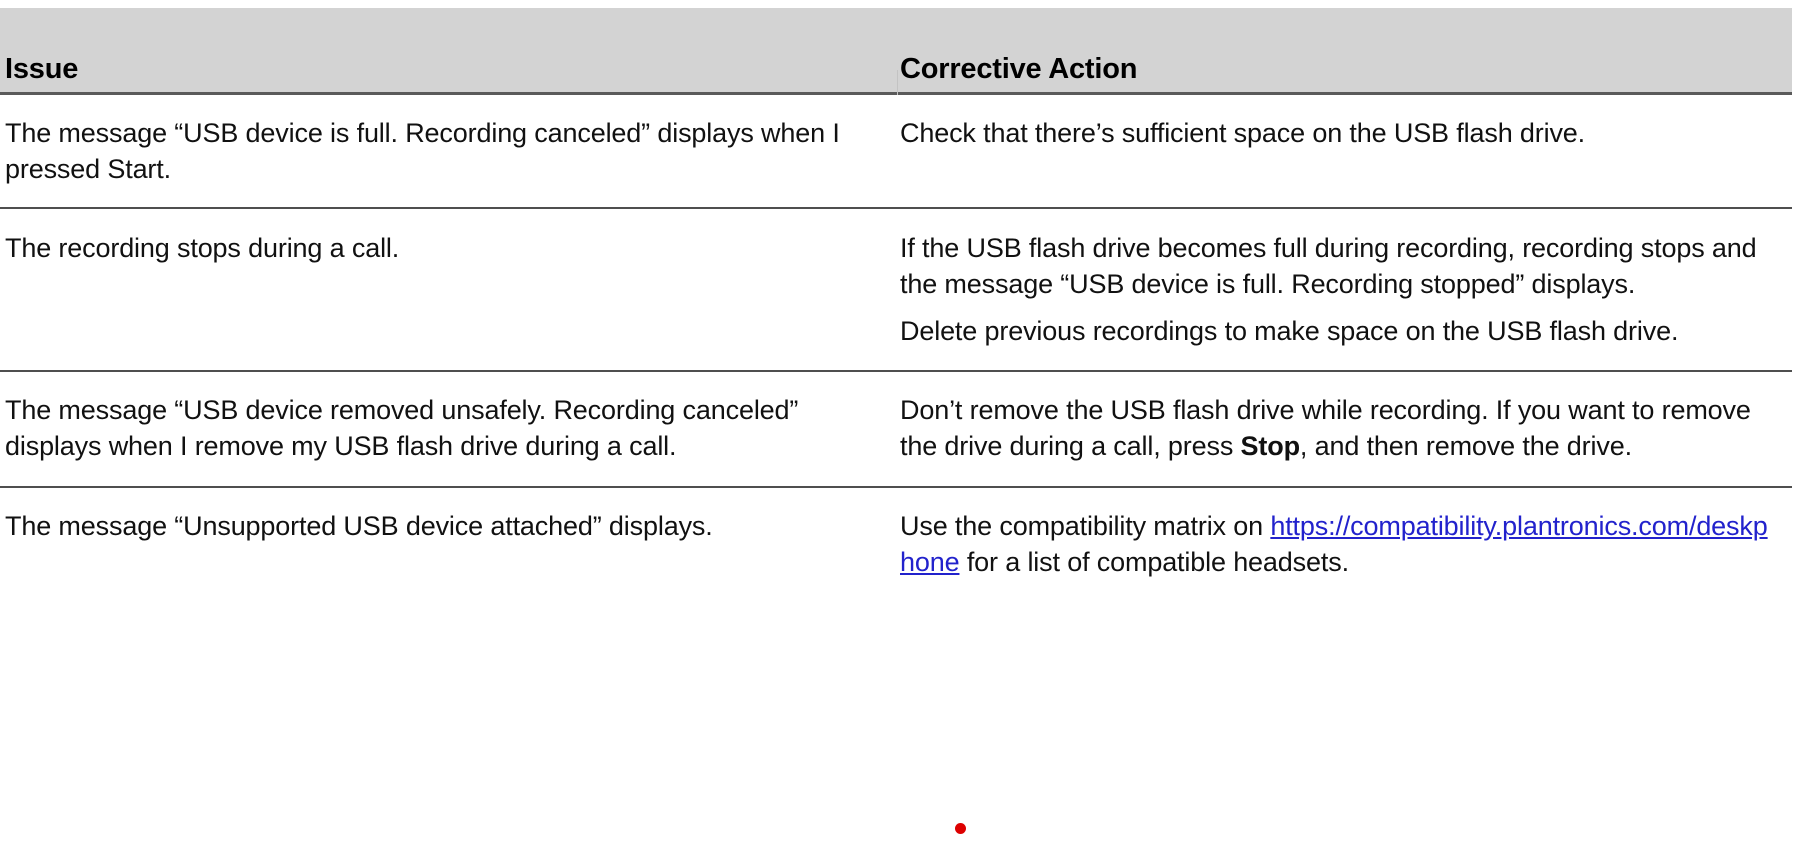 This screenshot has width=1800, height=842. What do you see at coordinates (42, 69) in the screenshot?
I see `column-header-issue: Issue` at bounding box center [42, 69].